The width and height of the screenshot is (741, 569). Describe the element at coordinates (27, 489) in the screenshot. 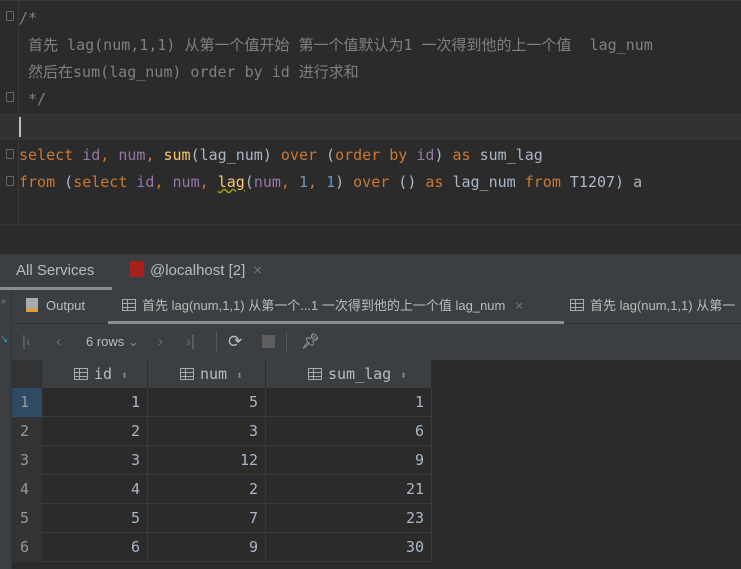

I see `row-number: 4` at that location.